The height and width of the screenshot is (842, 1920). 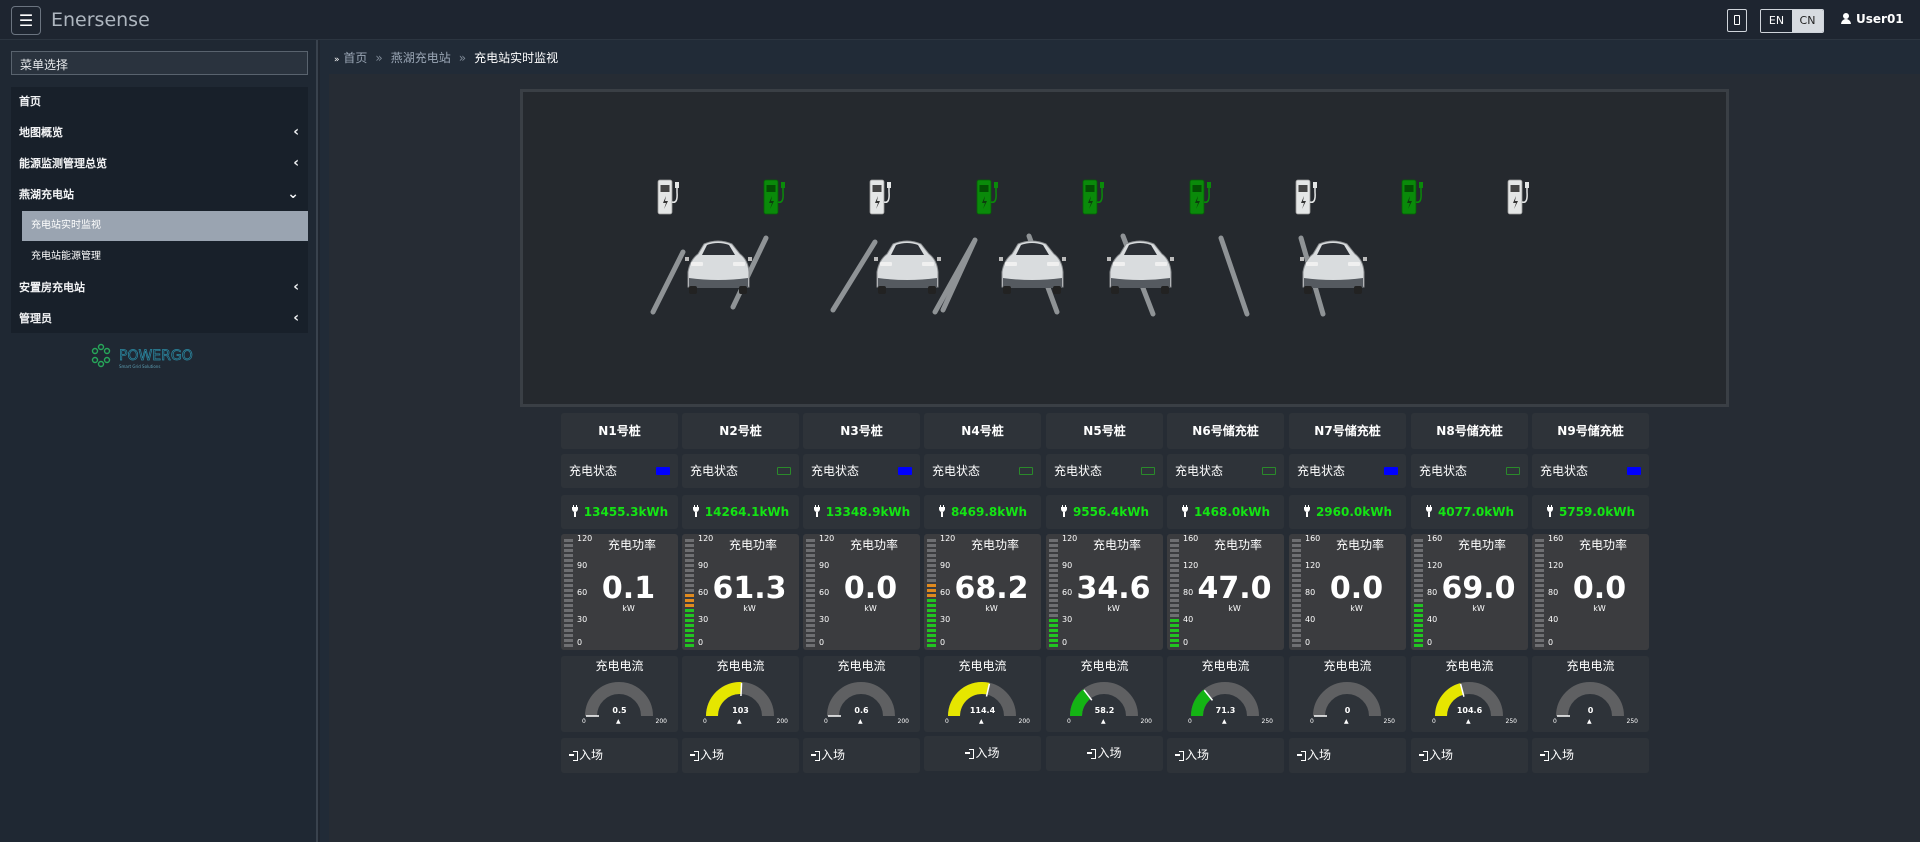 What do you see at coordinates (1776, 21) in the screenshot?
I see `lang-en-button: EN` at bounding box center [1776, 21].